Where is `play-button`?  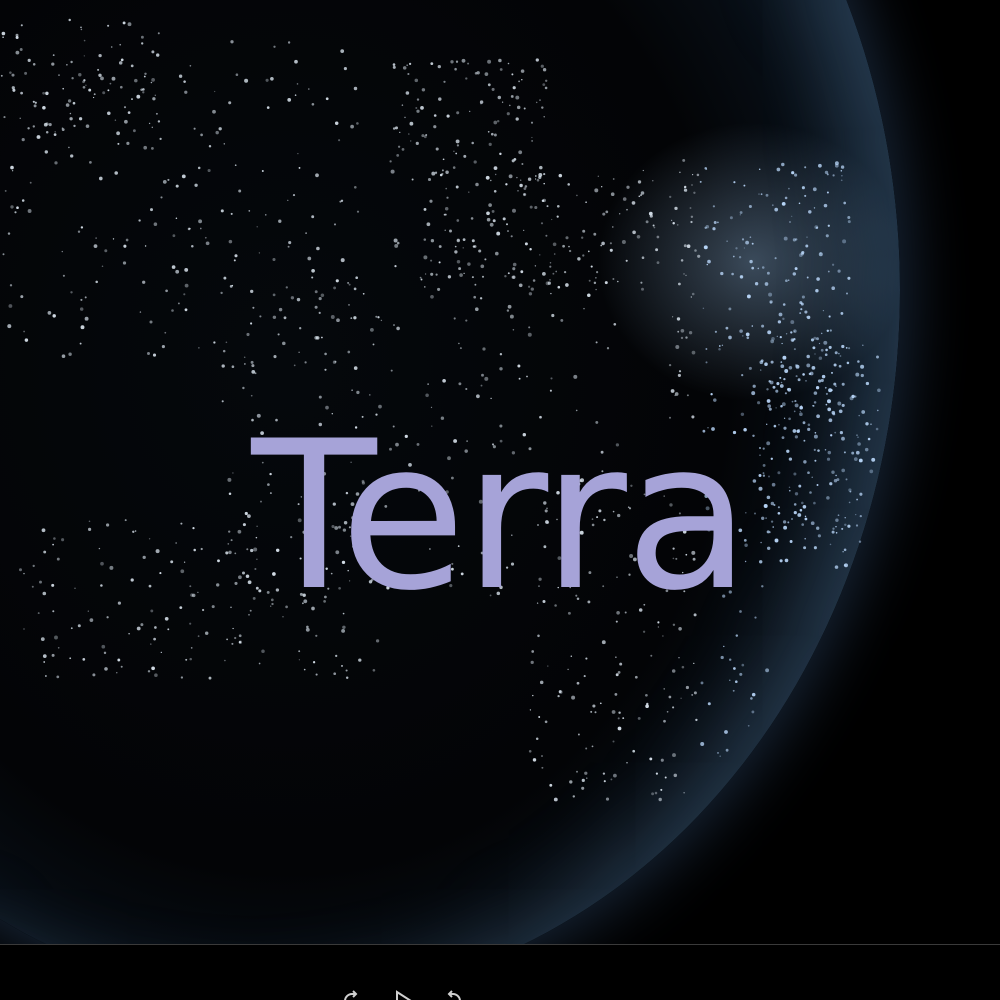 play-button is located at coordinates (403, 994).